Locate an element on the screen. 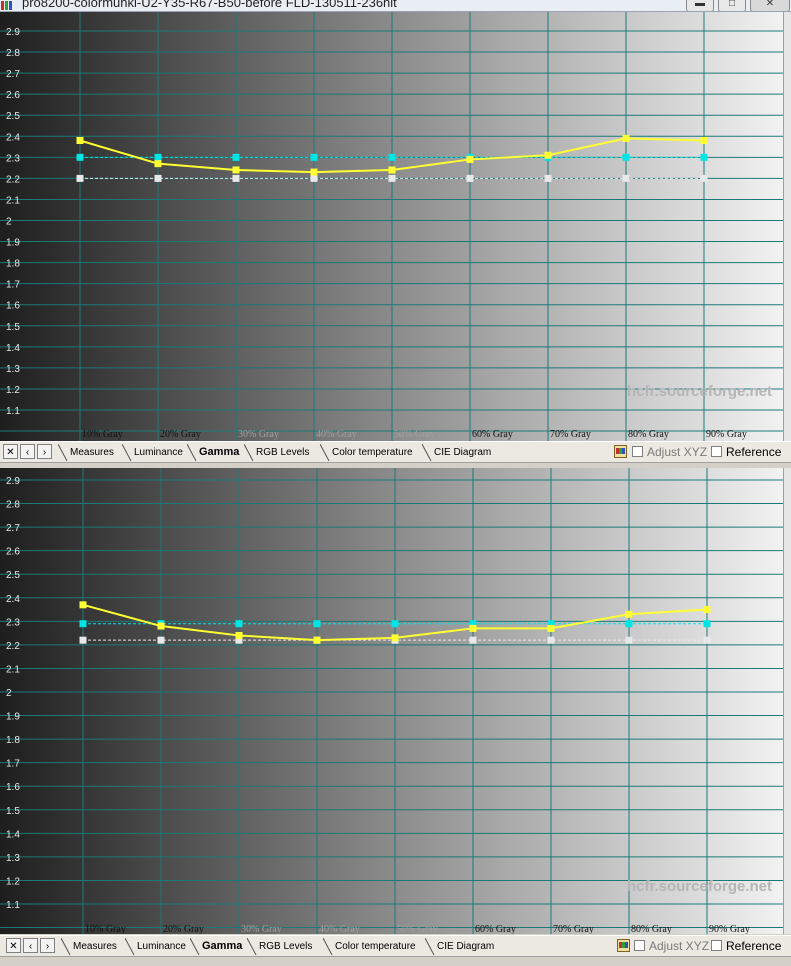  reference-label: Reference is located at coordinates (754, 452).